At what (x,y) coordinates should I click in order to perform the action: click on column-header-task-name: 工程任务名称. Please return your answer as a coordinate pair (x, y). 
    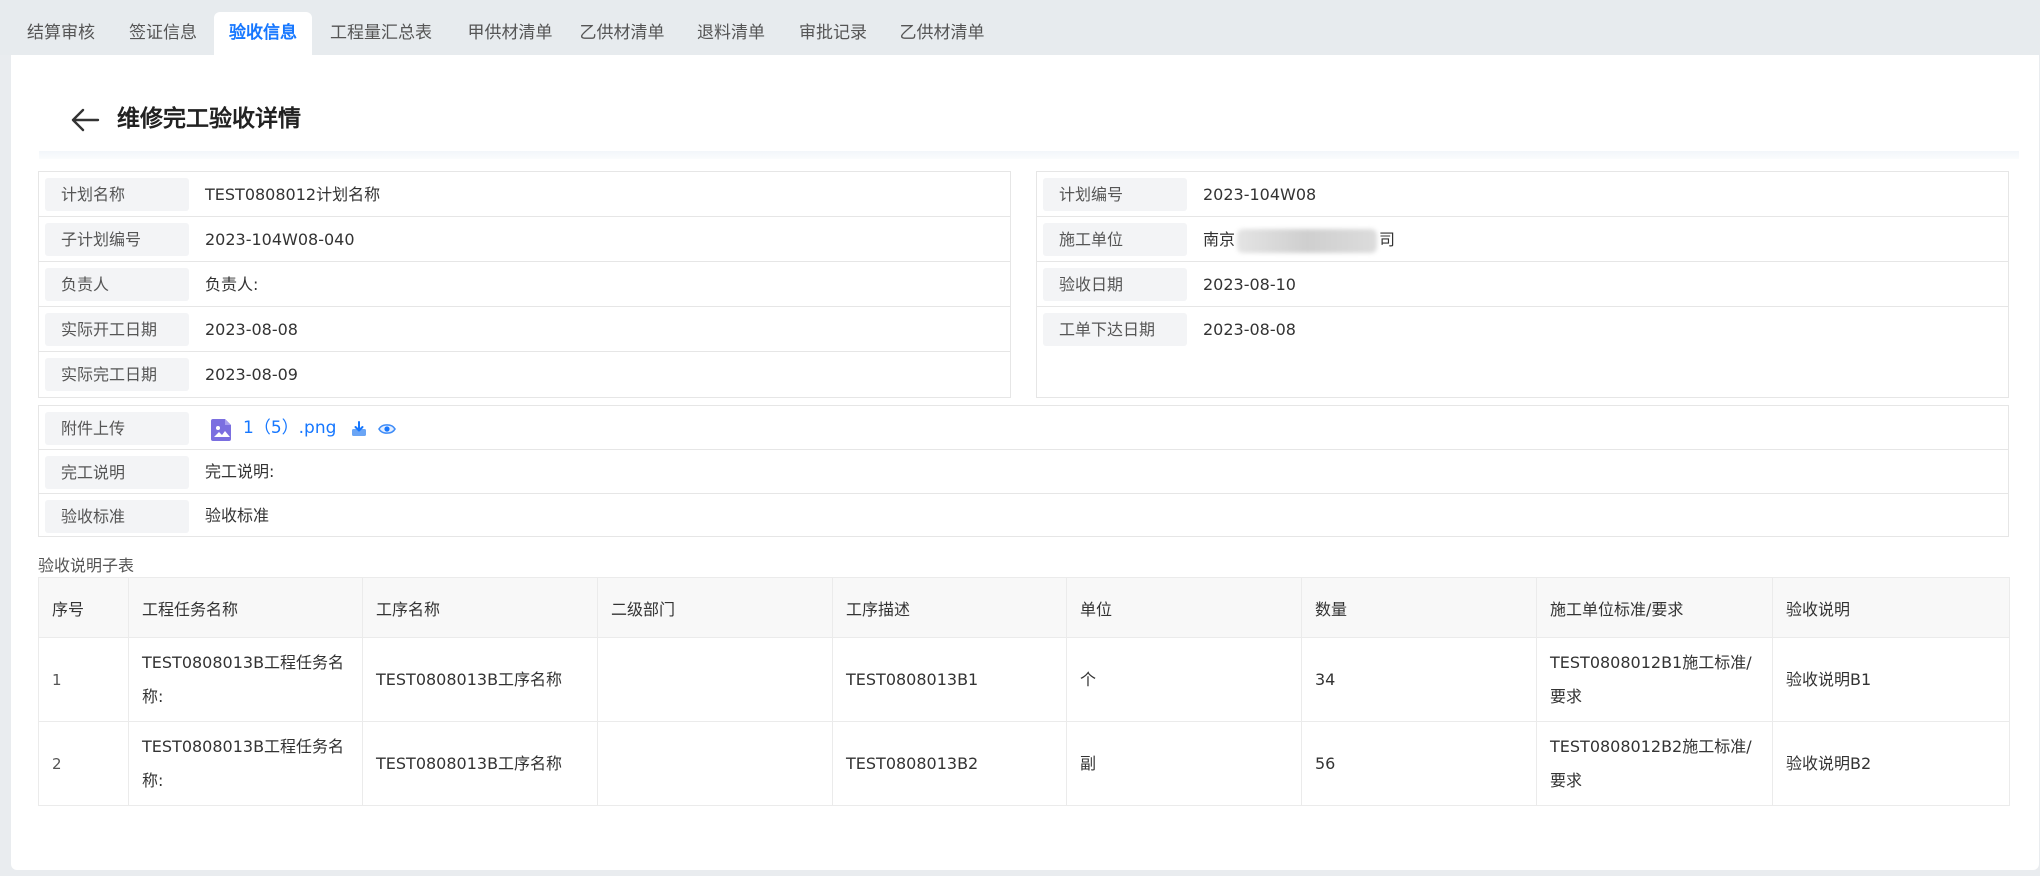
    Looking at the image, I should click on (245, 607).